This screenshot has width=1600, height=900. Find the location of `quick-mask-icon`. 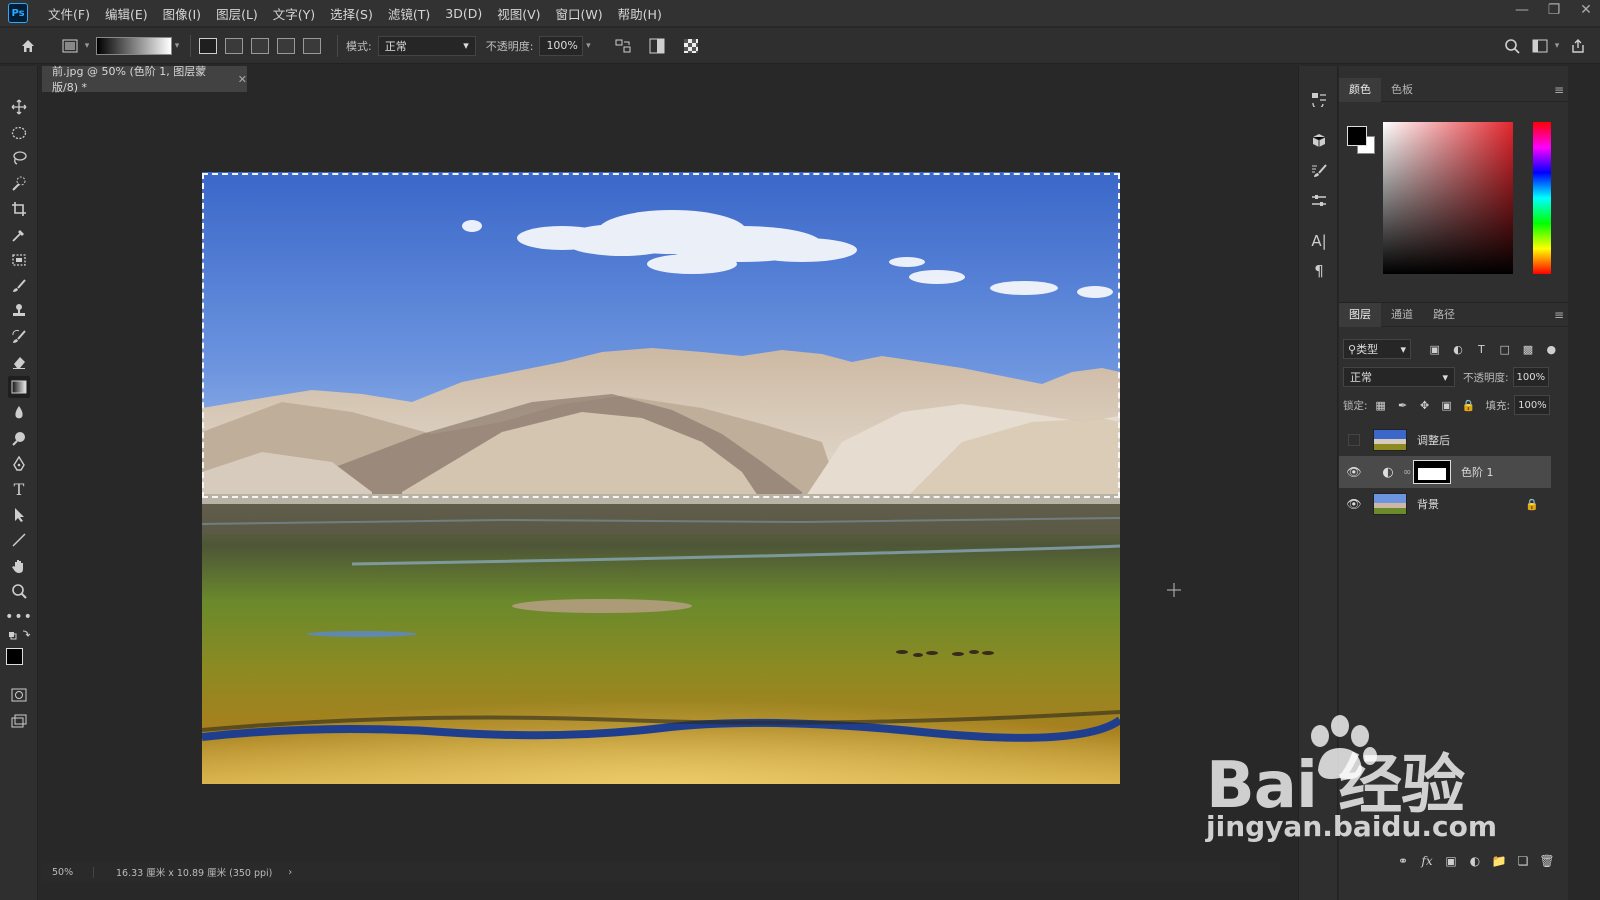

quick-mask-icon is located at coordinates (19, 695).